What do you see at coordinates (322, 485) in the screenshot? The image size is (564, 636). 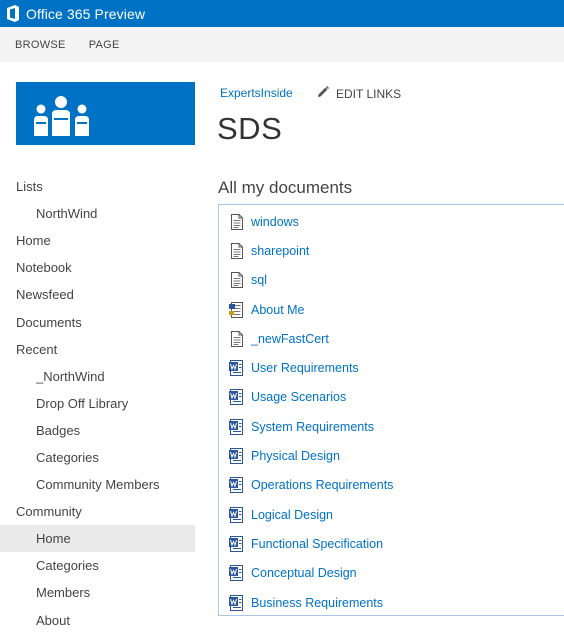 I see `document-link: Operations Requirements` at bounding box center [322, 485].